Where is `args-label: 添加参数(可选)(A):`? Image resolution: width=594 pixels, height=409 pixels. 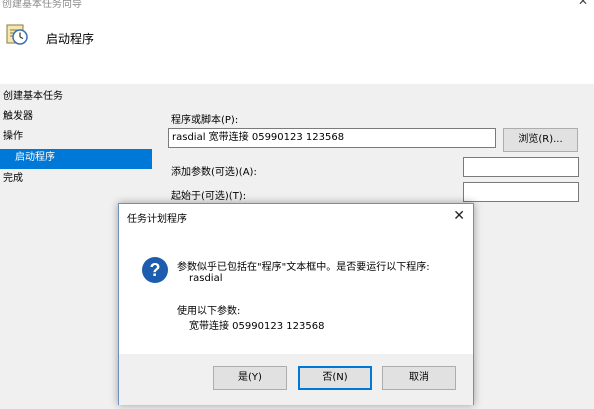 args-label: 添加参数(可选)(A): is located at coordinates (214, 172).